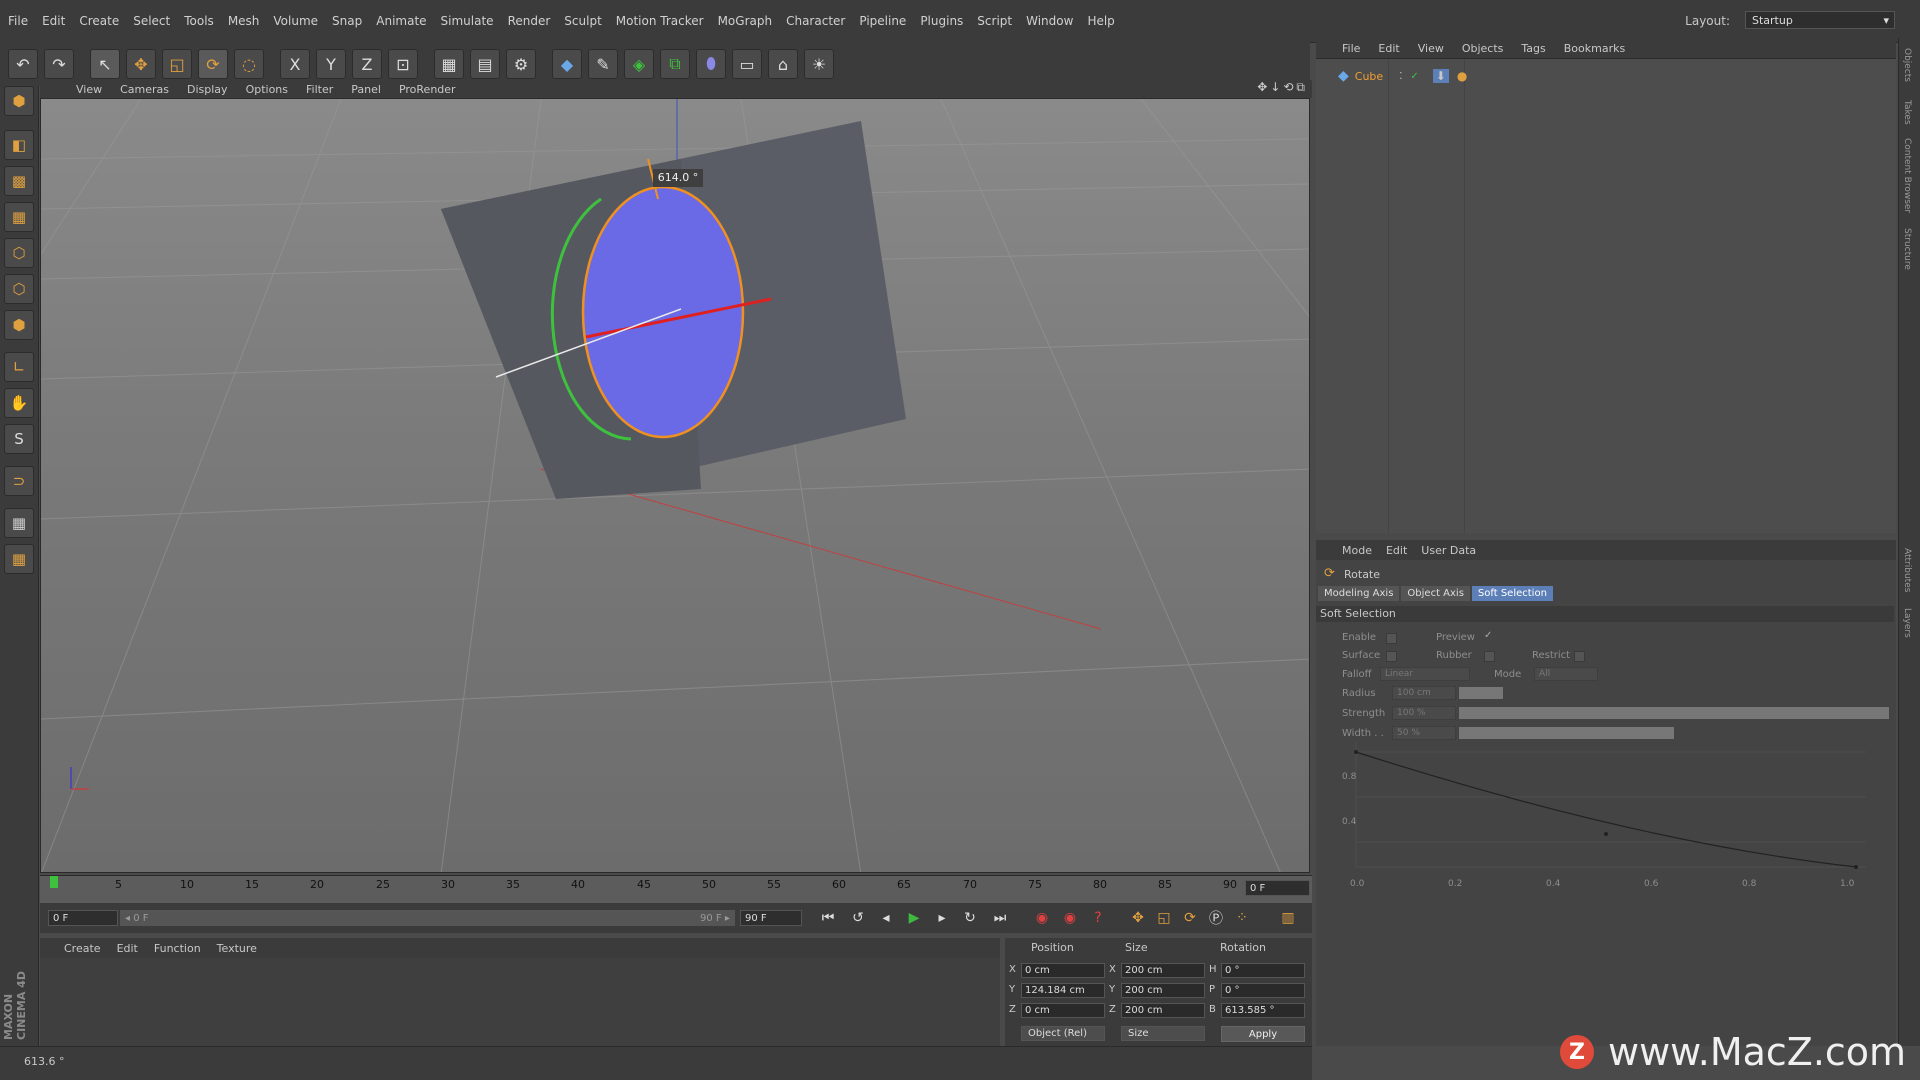 The image size is (1920, 1080). What do you see at coordinates (249, 64) in the screenshot?
I see `recent-tools-icon: ◌` at bounding box center [249, 64].